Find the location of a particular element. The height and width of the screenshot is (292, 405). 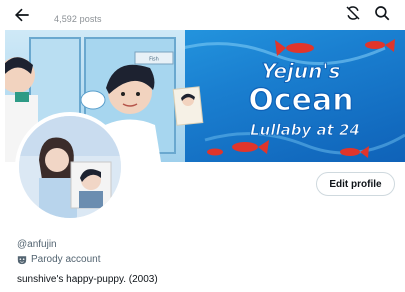

posts-count: 4,592 posts is located at coordinates (78, 19).